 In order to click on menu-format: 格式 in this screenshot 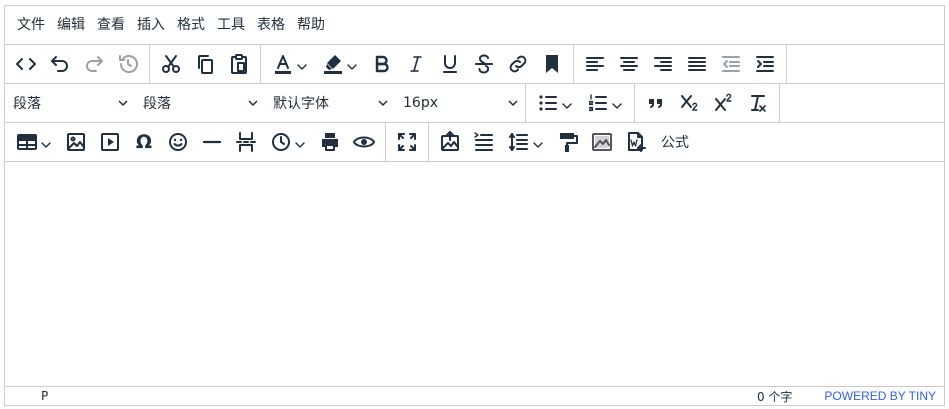, I will do `click(191, 25)`.